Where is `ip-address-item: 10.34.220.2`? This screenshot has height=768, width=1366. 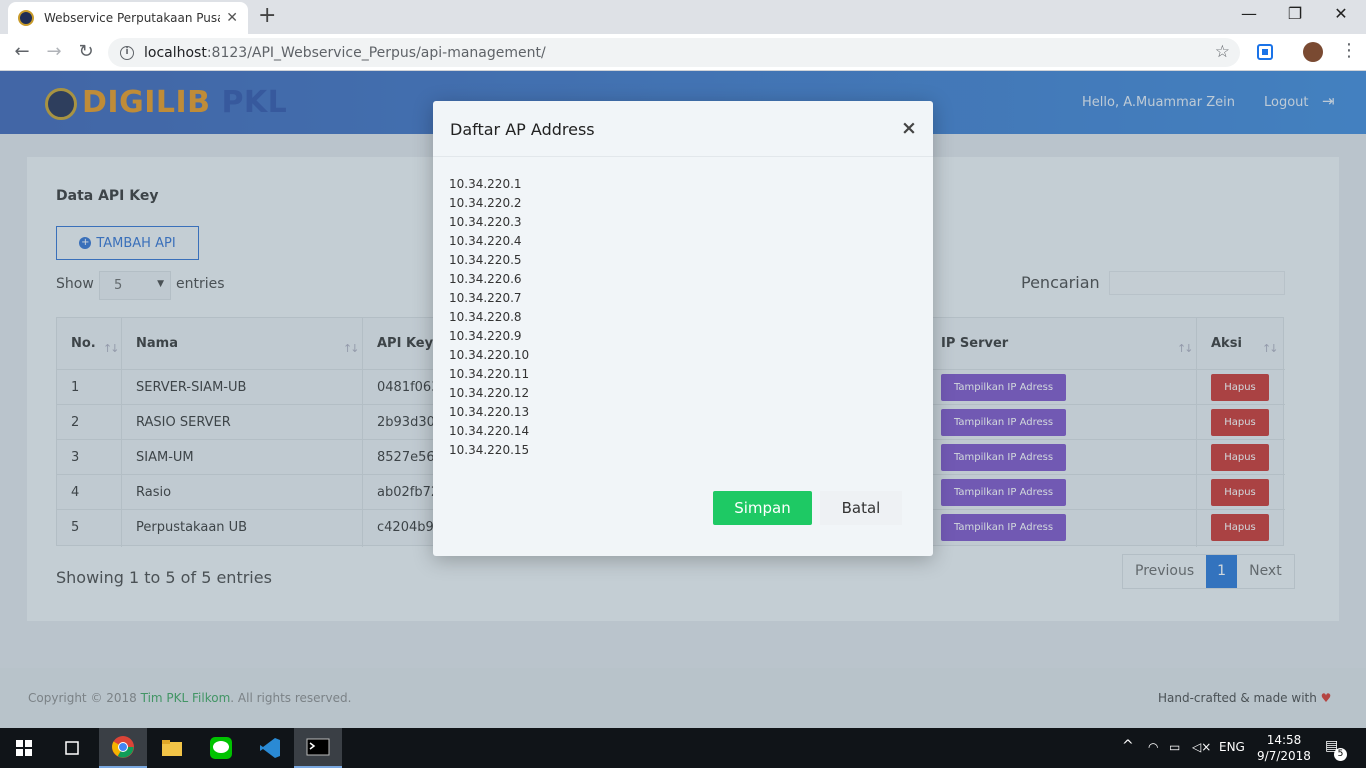 ip-address-item: 10.34.220.2 is located at coordinates (485, 203).